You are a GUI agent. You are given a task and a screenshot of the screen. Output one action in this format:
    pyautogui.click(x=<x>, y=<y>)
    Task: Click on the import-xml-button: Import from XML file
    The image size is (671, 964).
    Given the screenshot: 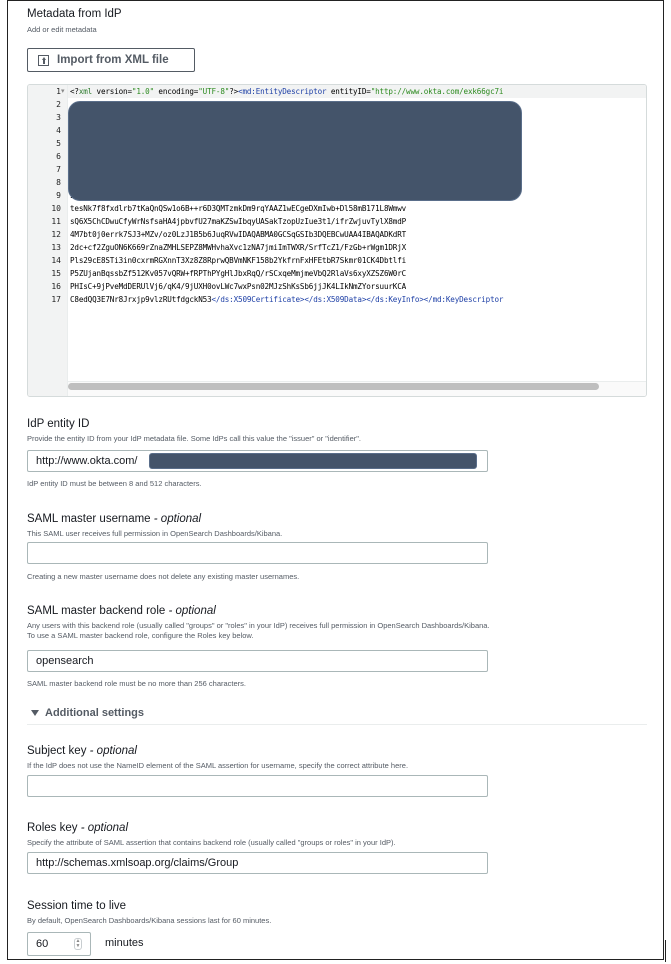 What is the action you would take?
    pyautogui.click(x=111, y=60)
    